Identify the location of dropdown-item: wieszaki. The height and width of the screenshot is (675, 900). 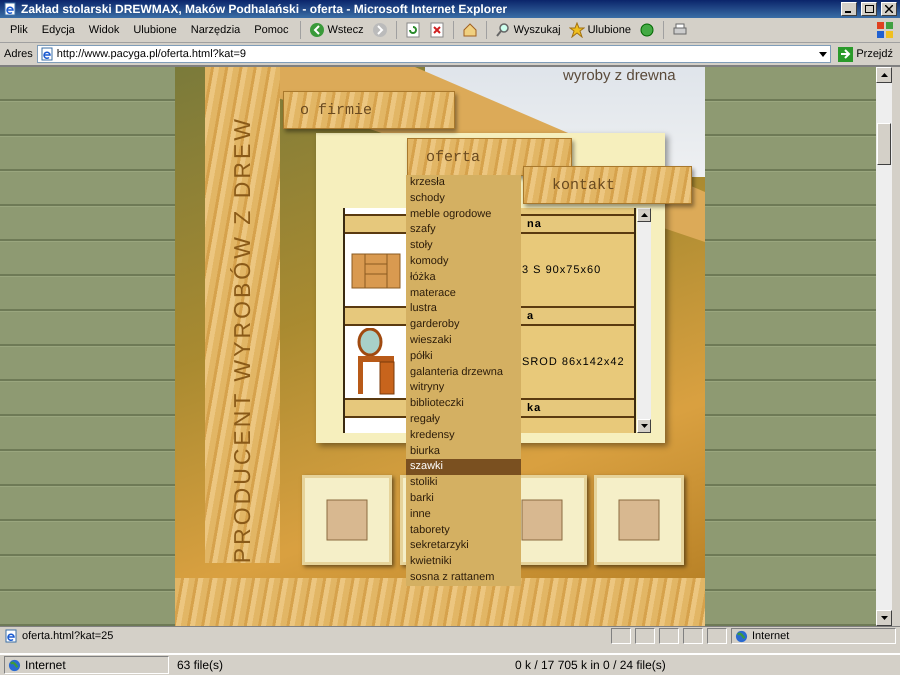
(463, 340).